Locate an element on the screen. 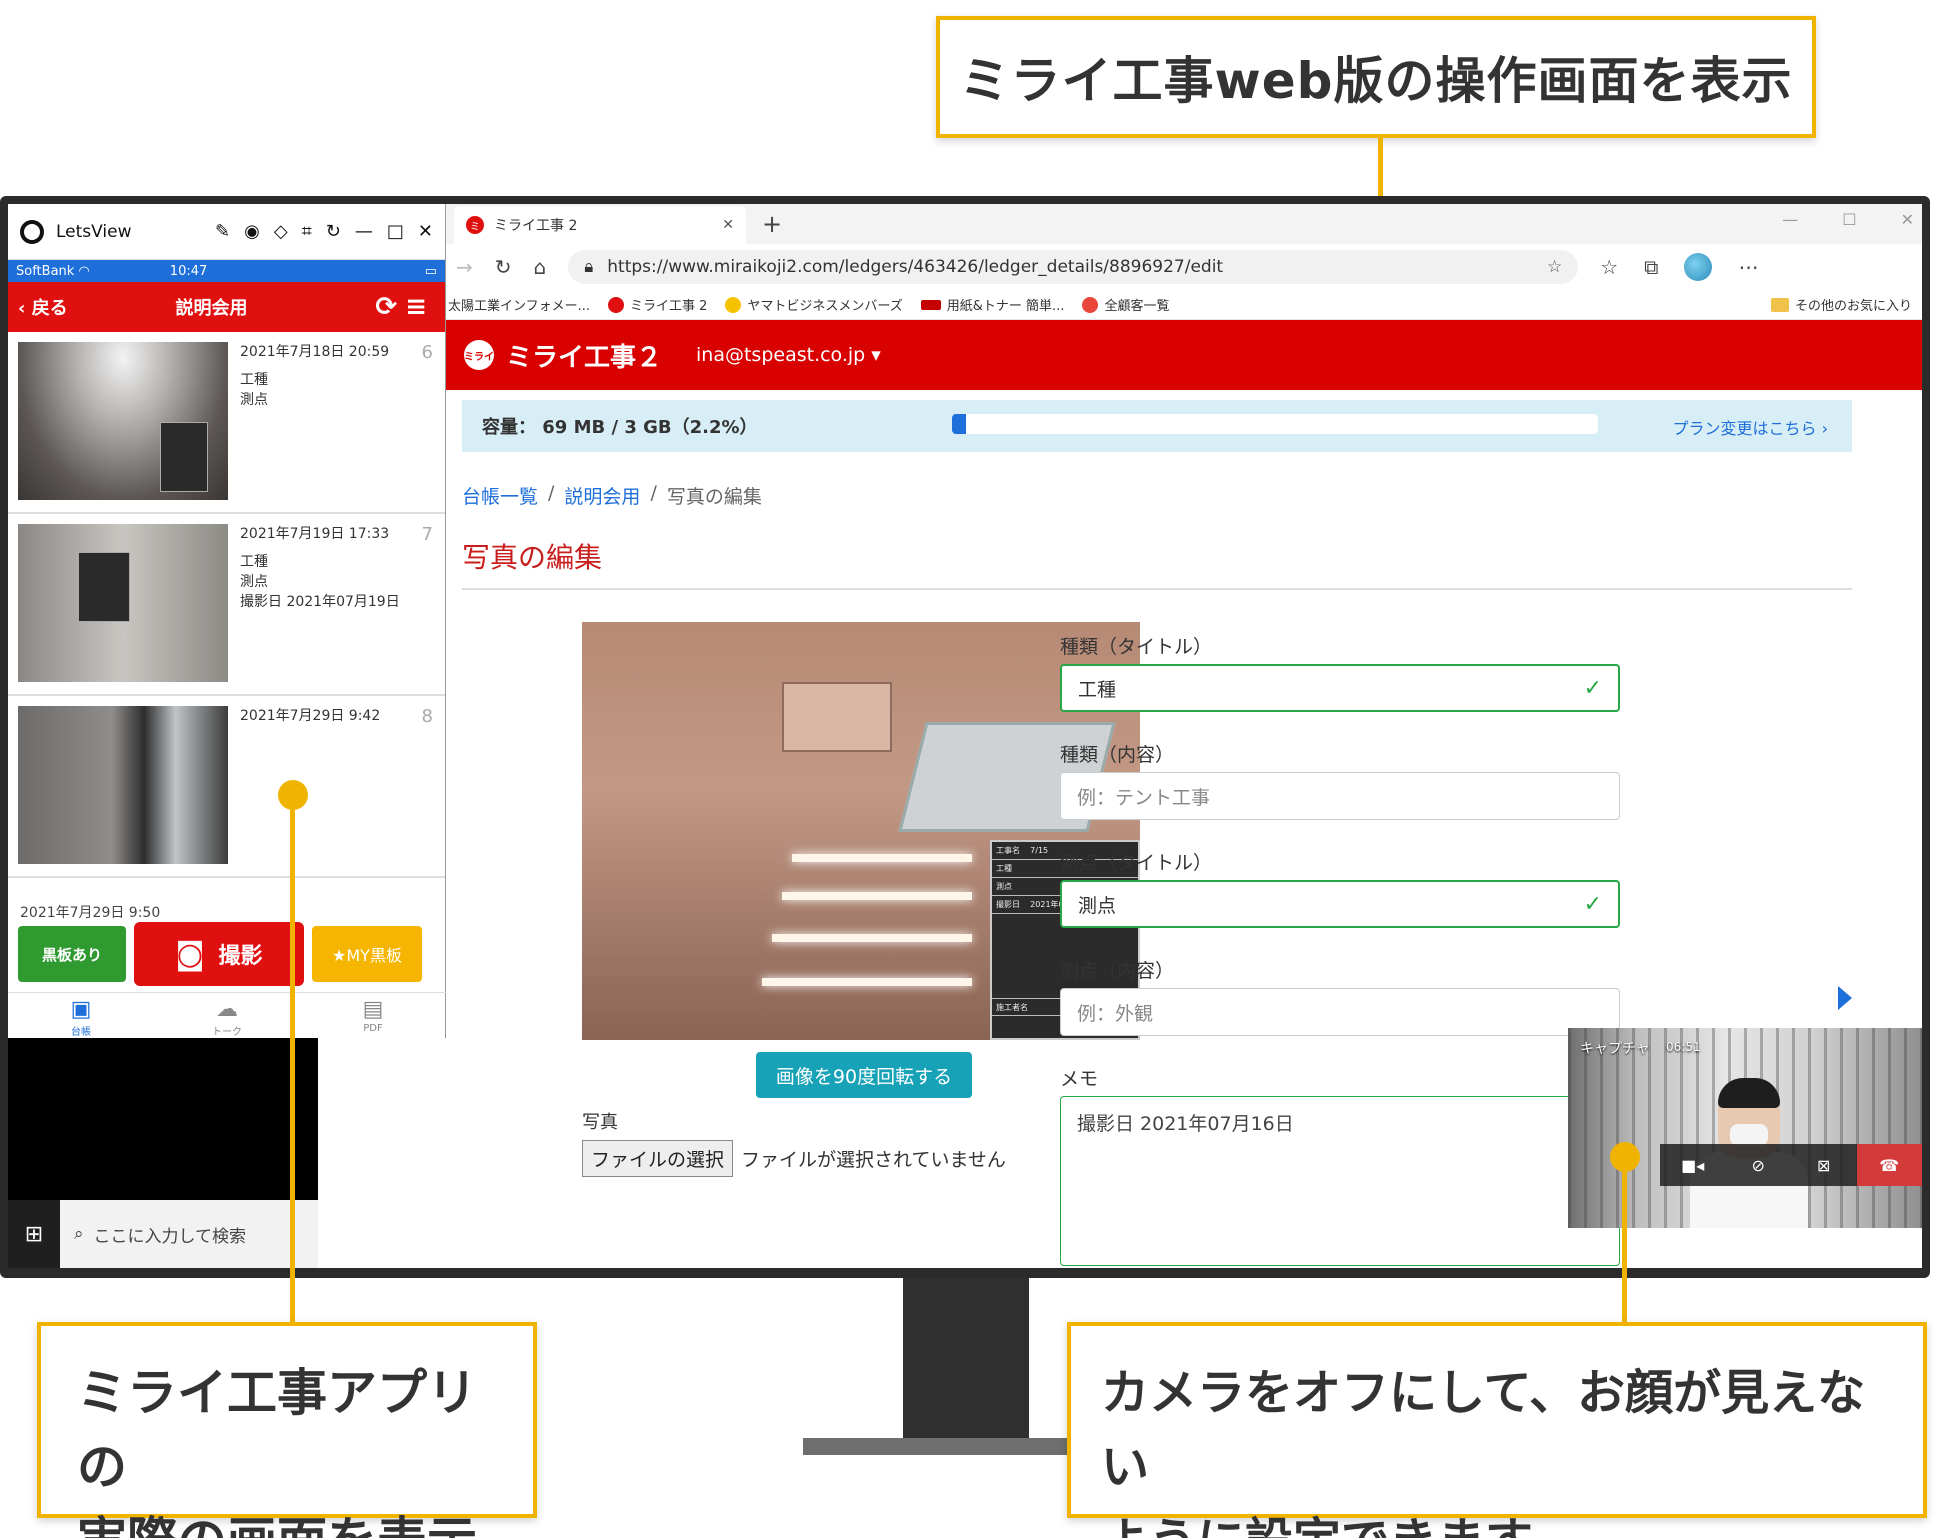 This screenshot has width=1946, height=1538. folder-icon is located at coordinates (1779, 304).